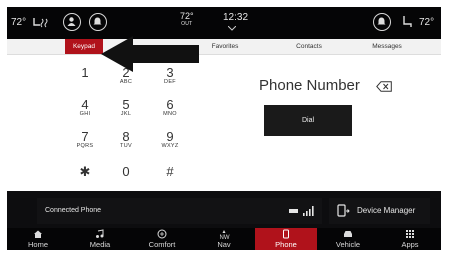 Image resolution: width=449 pixels, height=257 pixels. I want to click on key-digit: ✱, so click(85, 171).